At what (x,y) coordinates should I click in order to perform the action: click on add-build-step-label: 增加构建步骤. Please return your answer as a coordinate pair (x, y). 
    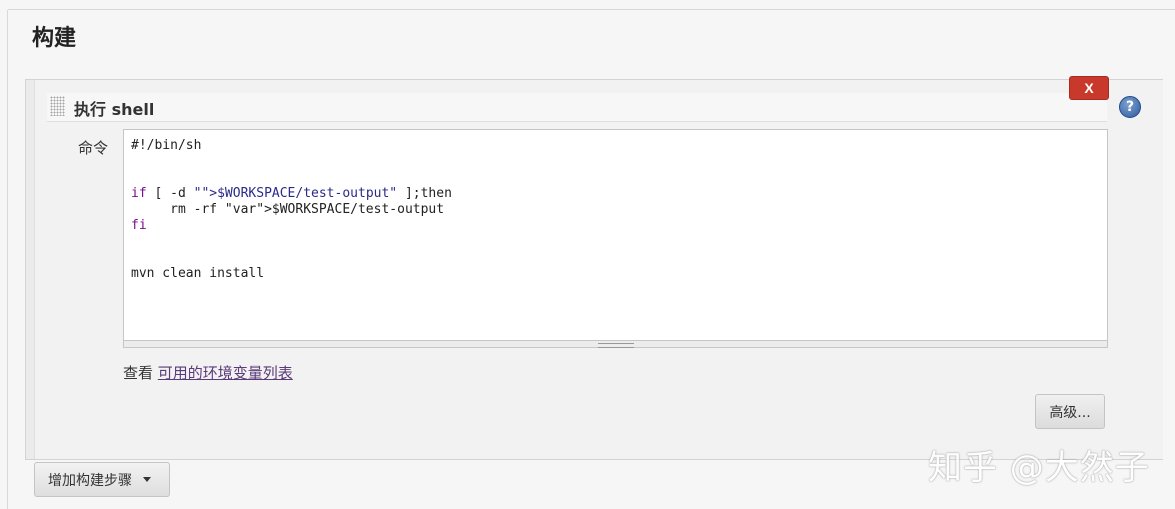
    Looking at the image, I should click on (90, 480).